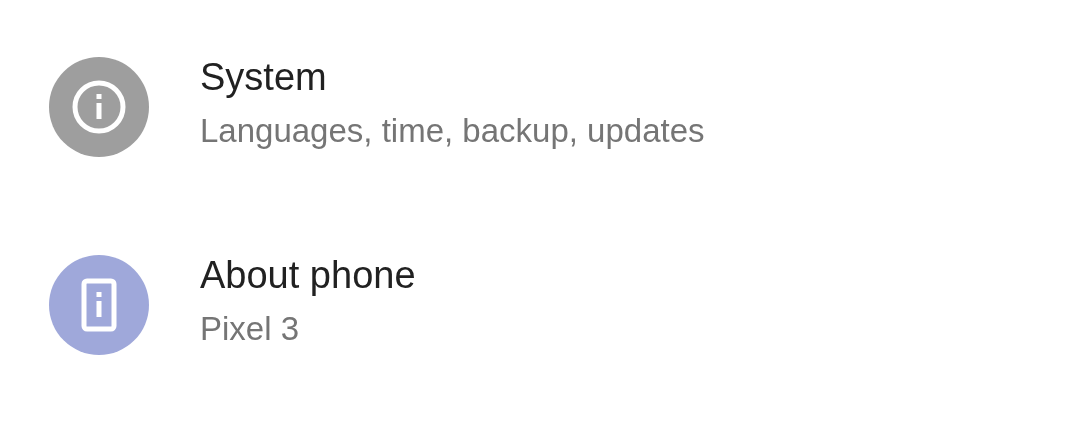 The height and width of the screenshot is (433, 1079). What do you see at coordinates (264, 77) in the screenshot?
I see `item-title: System` at bounding box center [264, 77].